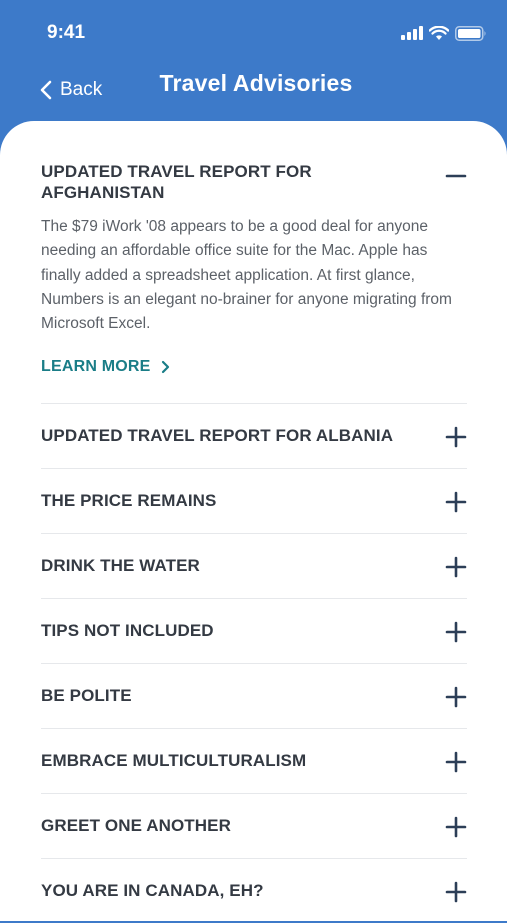 This screenshot has height=923, width=507. I want to click on wifi-icon, so click(439, 32).